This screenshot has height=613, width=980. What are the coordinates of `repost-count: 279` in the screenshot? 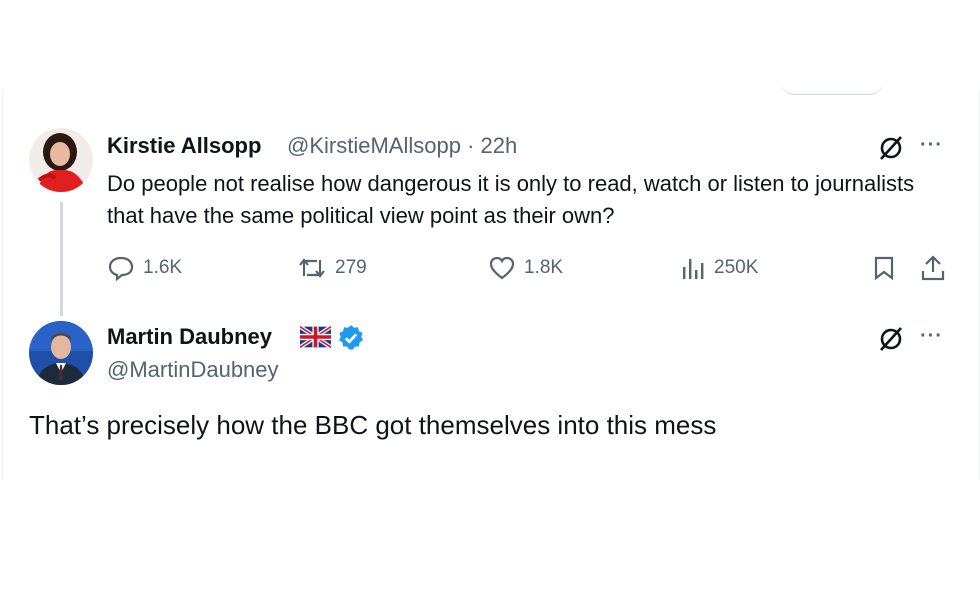 It's located at (351, 267).